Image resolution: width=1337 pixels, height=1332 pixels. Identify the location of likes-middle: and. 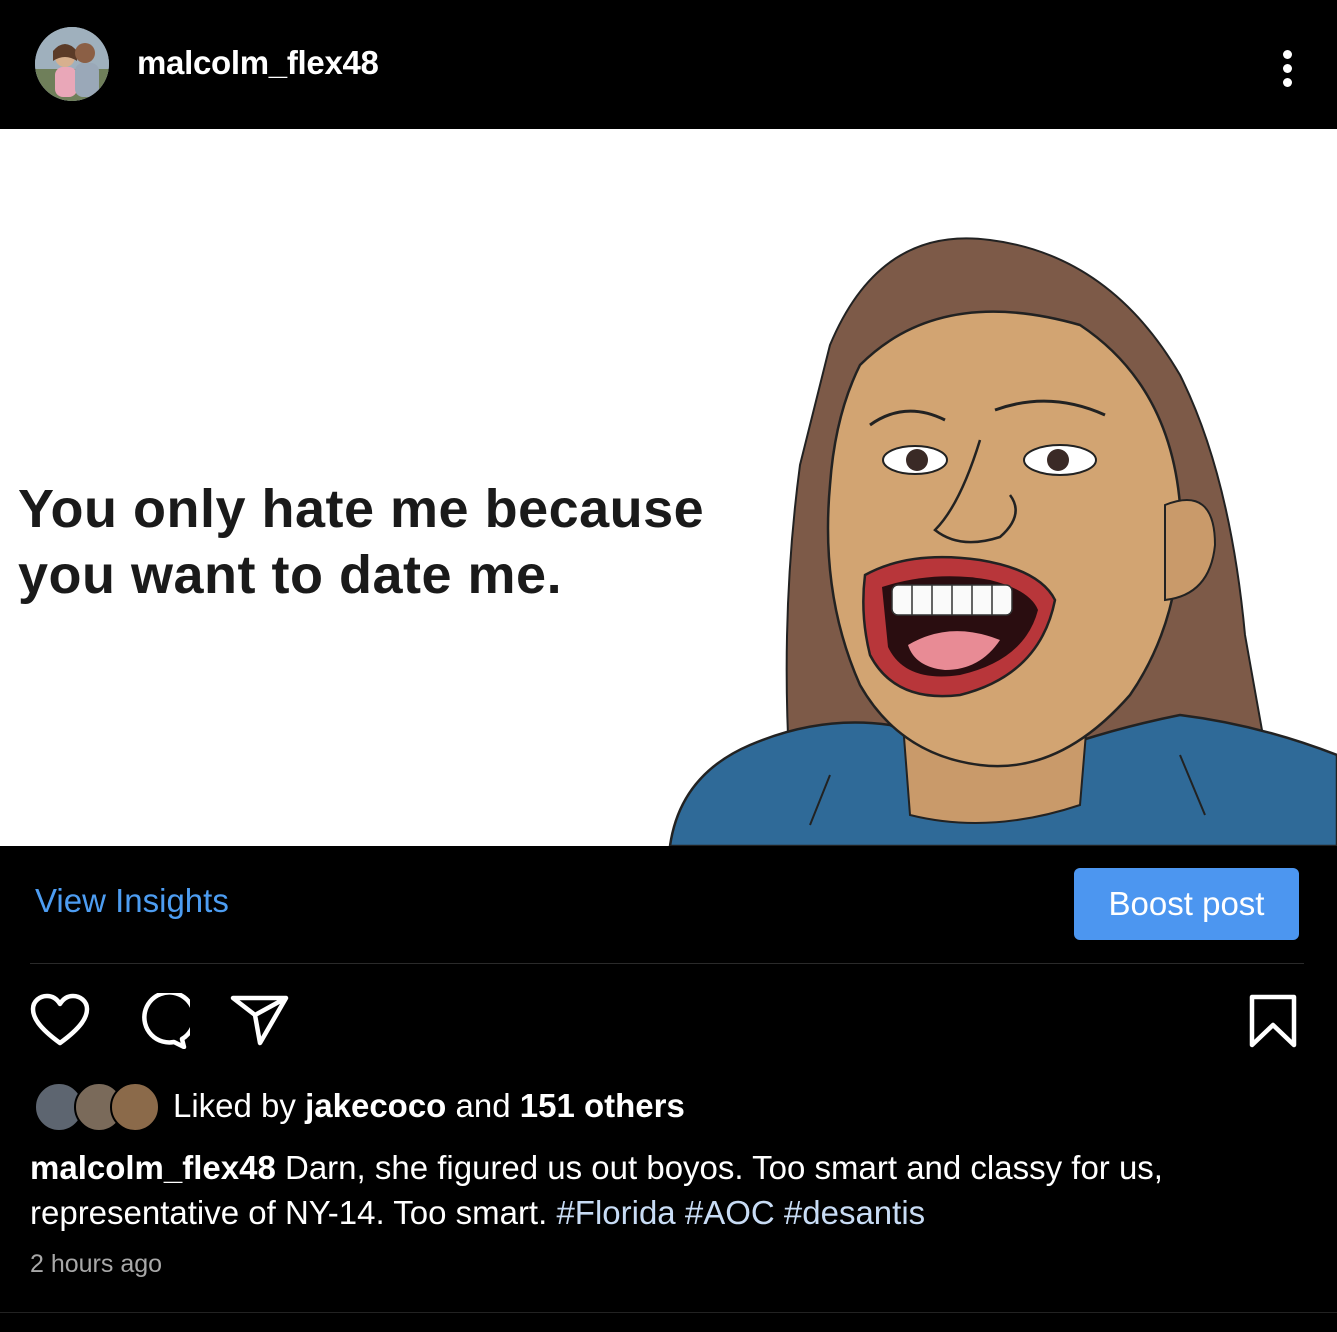
(483, 1105).